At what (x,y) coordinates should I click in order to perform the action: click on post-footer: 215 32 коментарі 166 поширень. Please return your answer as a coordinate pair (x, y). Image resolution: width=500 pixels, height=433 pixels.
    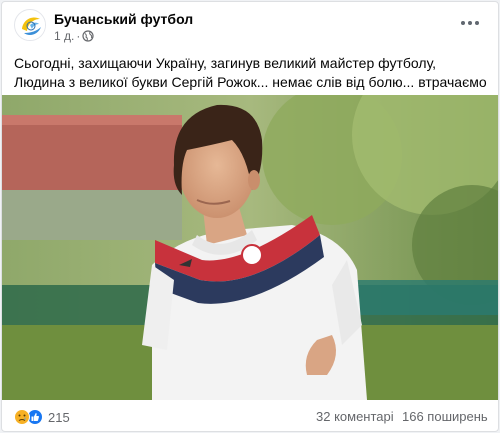
    Looking at the image, I should click on (250, 415).